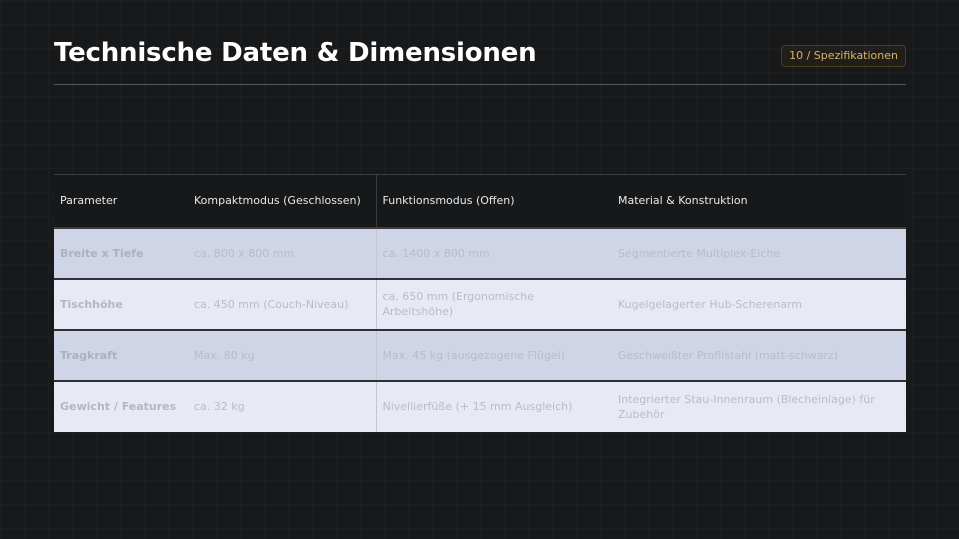  Describe the element at coordinates (224, 355) in the screenshot. I see `cell-kompakt: Max. 80 kg` at that location.